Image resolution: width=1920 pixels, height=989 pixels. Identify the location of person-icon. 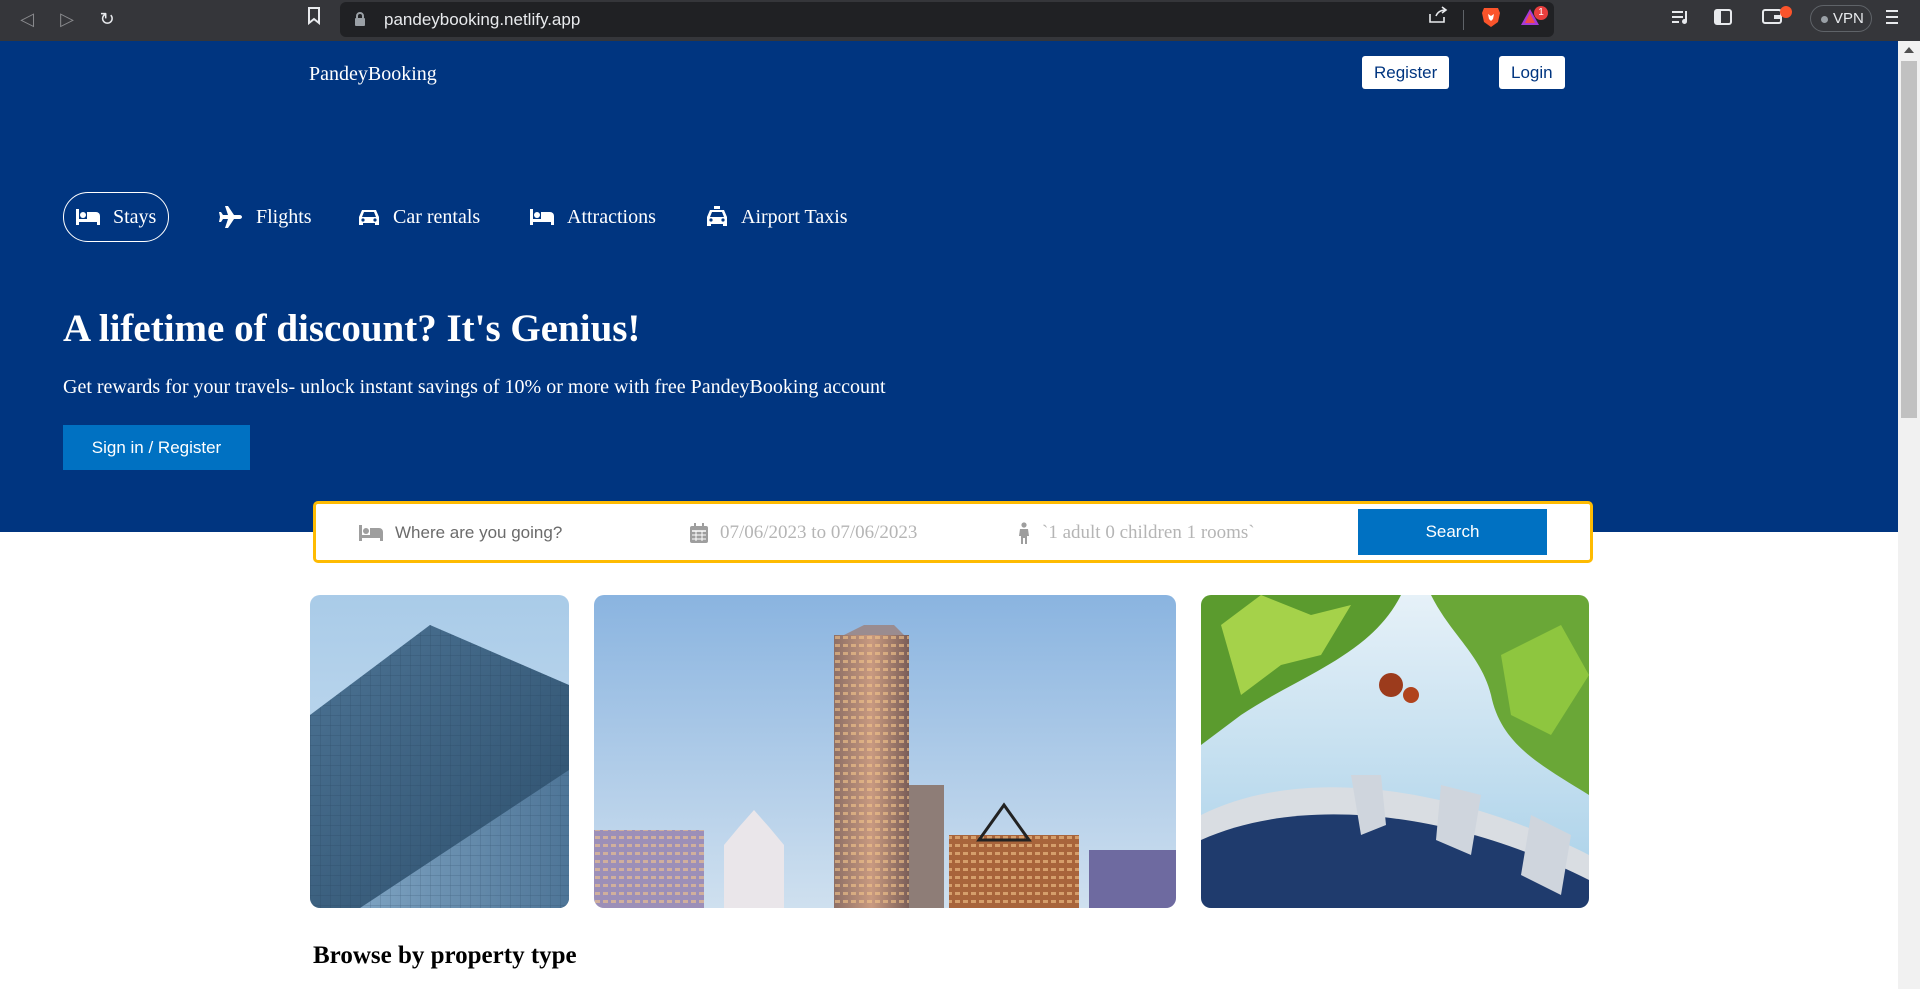
(1024, 533).